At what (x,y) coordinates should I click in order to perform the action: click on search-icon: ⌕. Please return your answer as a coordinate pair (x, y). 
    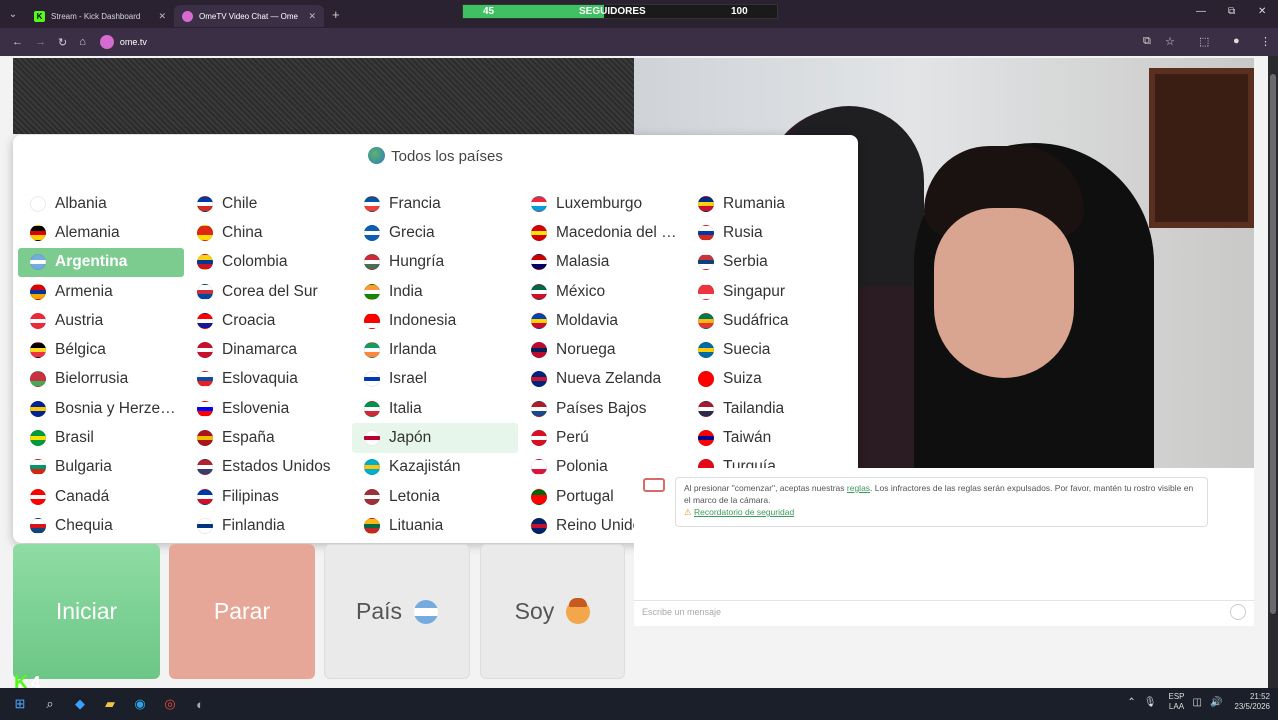
    Looking at the image, I should click on (50, 704).